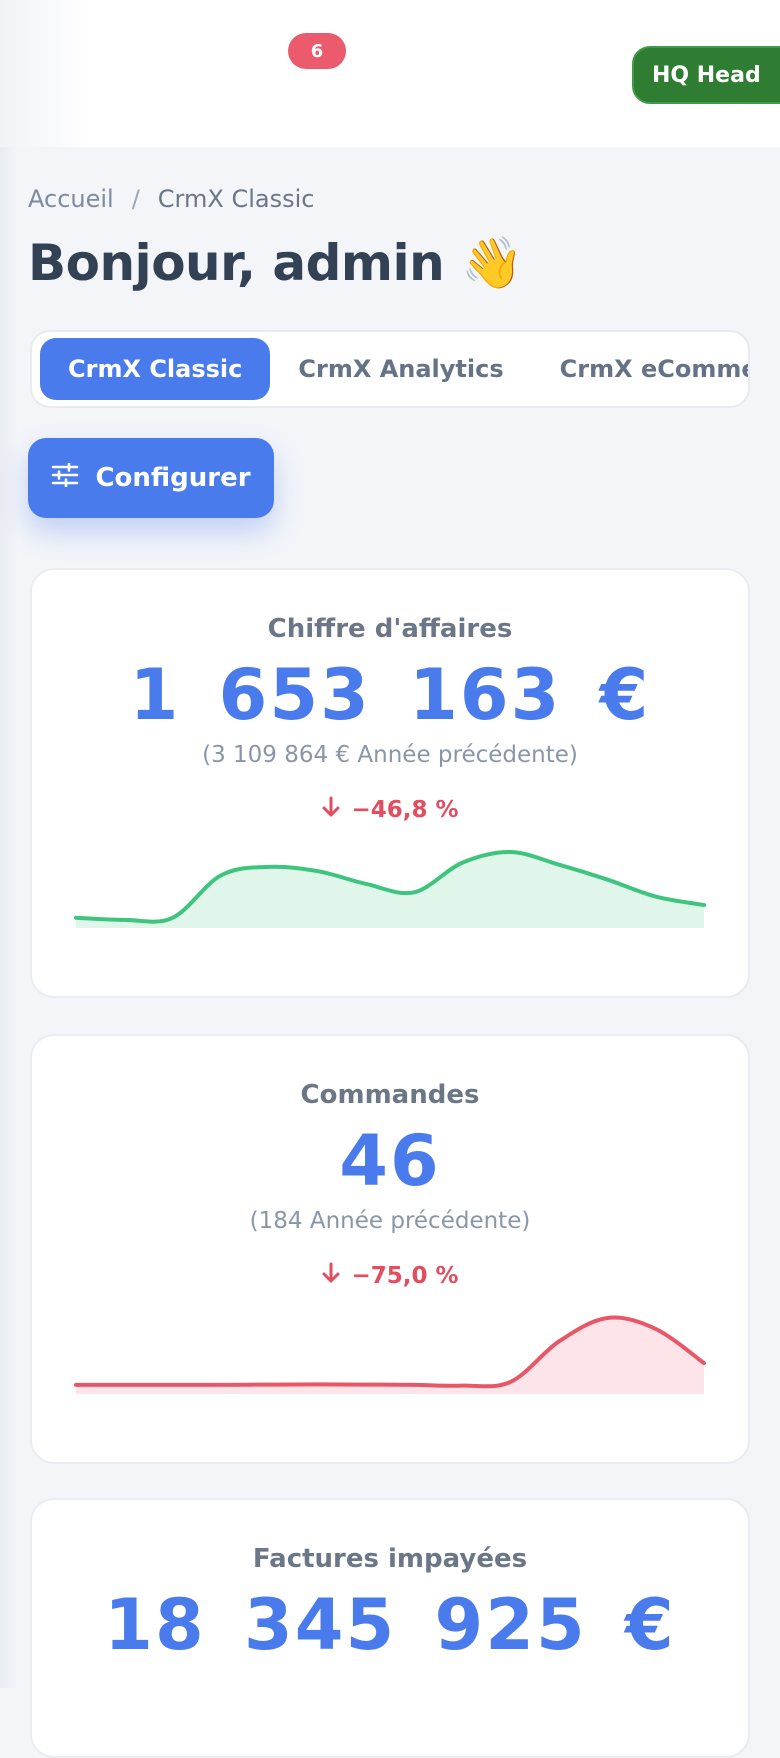 This screenshot has width=780, height=1758. What do you see at coordinates (275, 263) in the screenshot?
I see `page-title: Bonjour, admin 👋` at bounding box center [275, 263].